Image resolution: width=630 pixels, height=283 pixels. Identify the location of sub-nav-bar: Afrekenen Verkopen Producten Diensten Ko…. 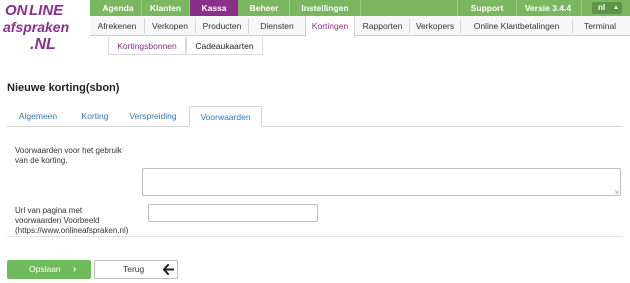
(360, 26).